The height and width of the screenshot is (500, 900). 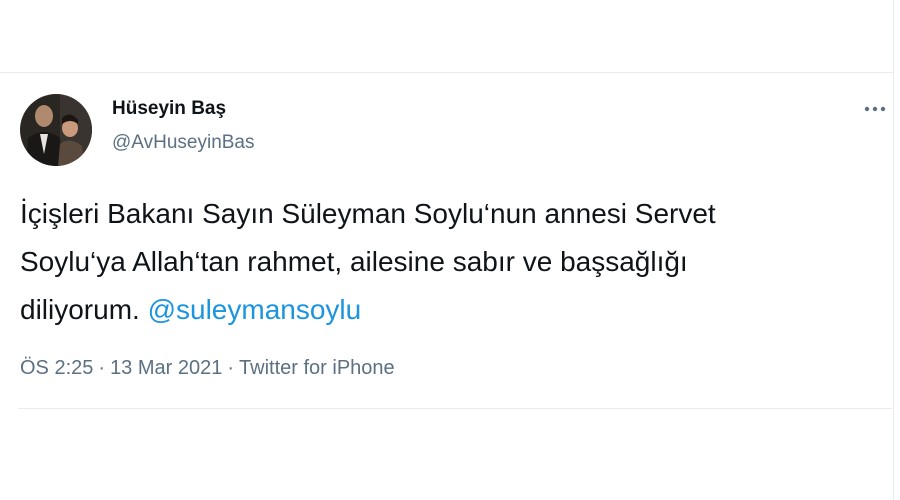 I want to click on tweet-time: ÖS 2:25, so click(x=56, y=368).